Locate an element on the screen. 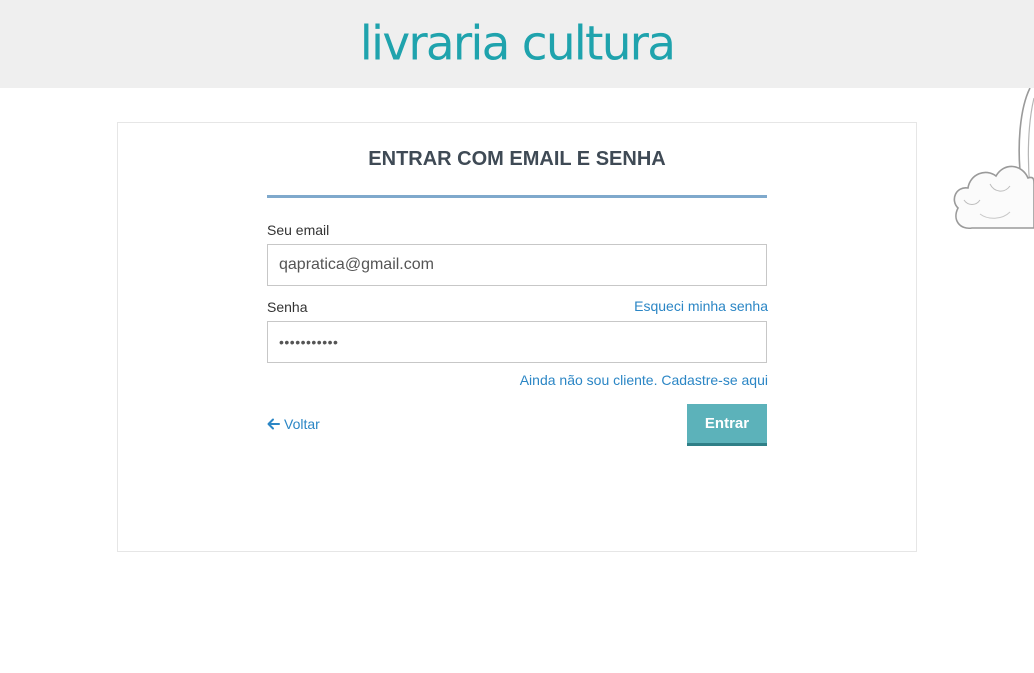  login-title: ENTRAR COM EMAIL E SENHA is located at coordinates (517, 159).